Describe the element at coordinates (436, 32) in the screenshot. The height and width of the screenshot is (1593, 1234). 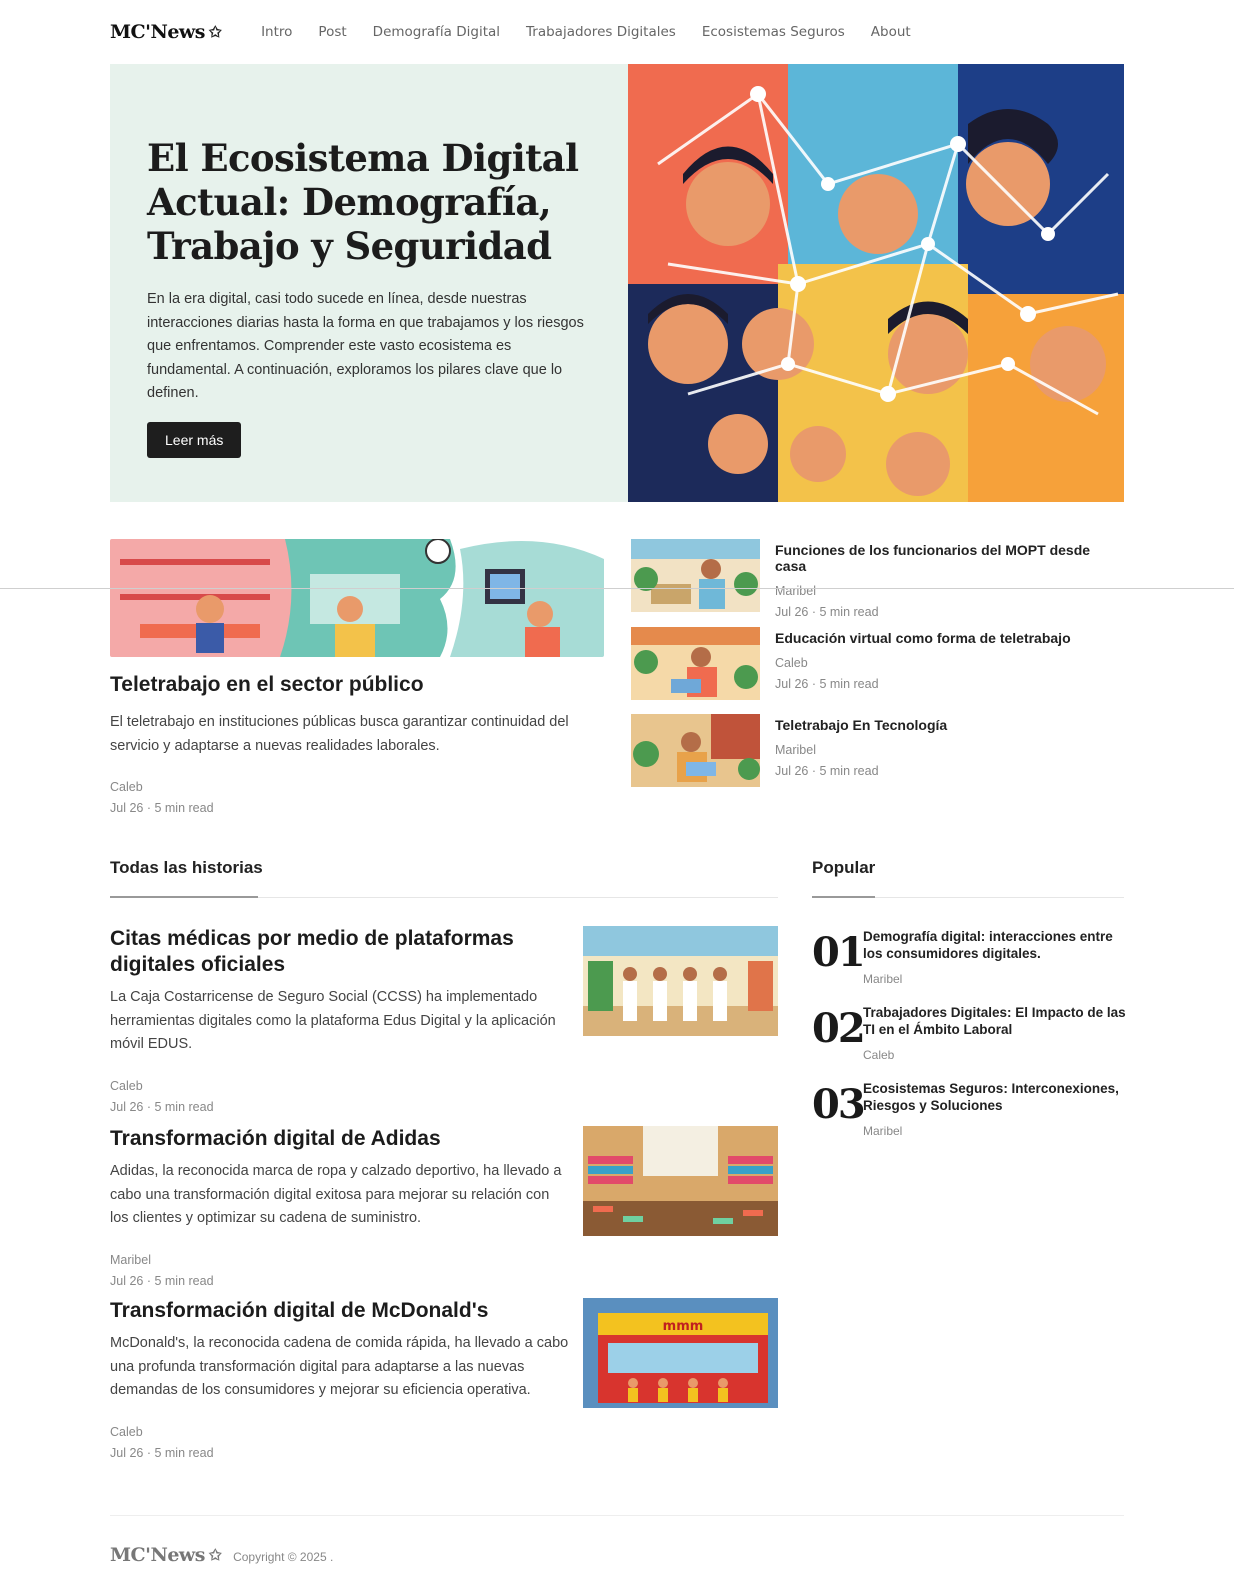
I see `nav-link-demografia: Demografía Digital` at that location.